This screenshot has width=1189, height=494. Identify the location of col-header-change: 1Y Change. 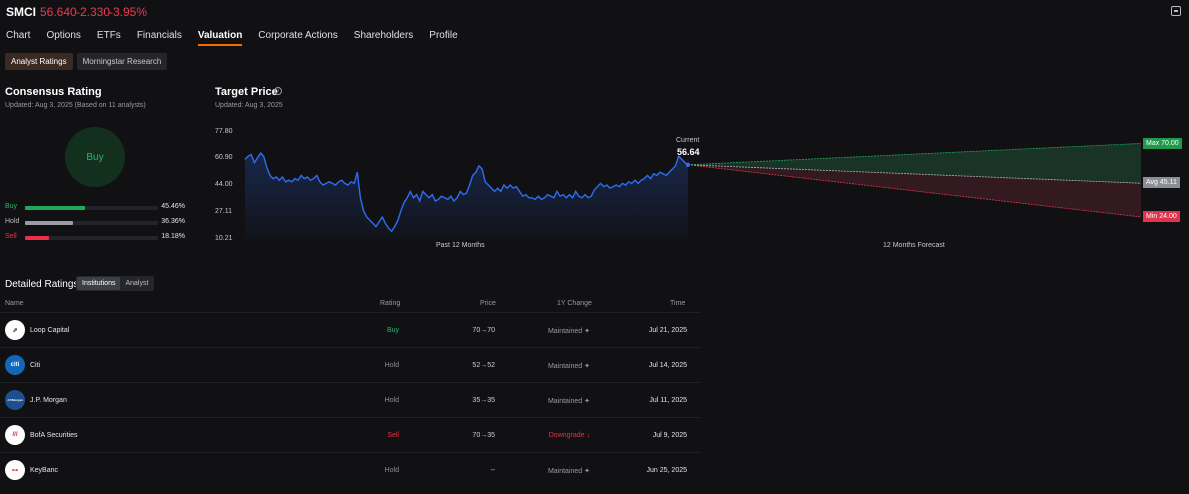
(574, 303).